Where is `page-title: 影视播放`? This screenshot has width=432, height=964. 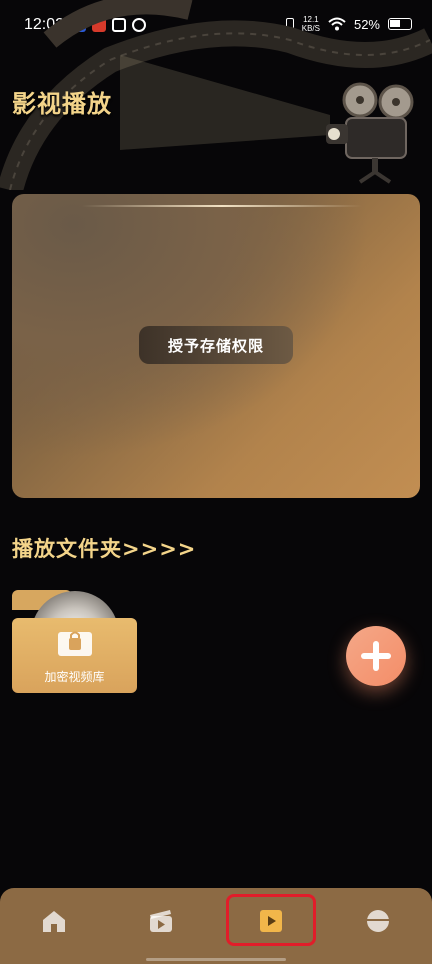 page-title: 影视播放 is located at coordinates (62, 104).